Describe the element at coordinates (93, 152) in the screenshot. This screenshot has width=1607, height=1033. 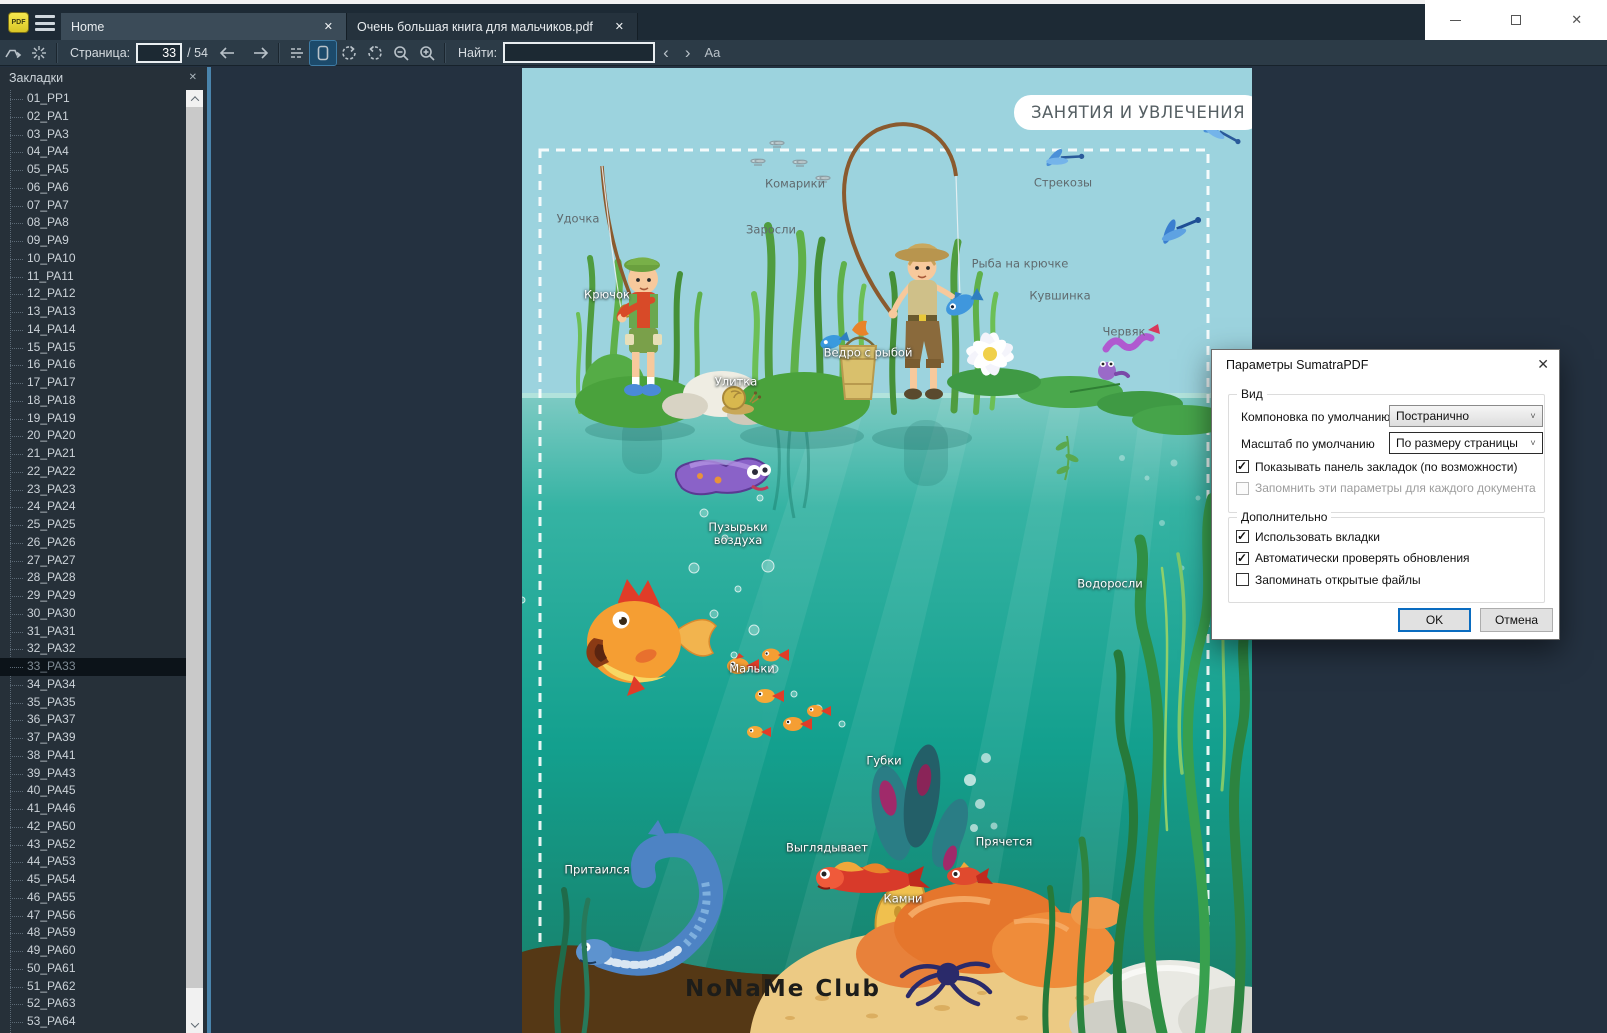
I see `bookmark-item: 04_PA4` at that location.